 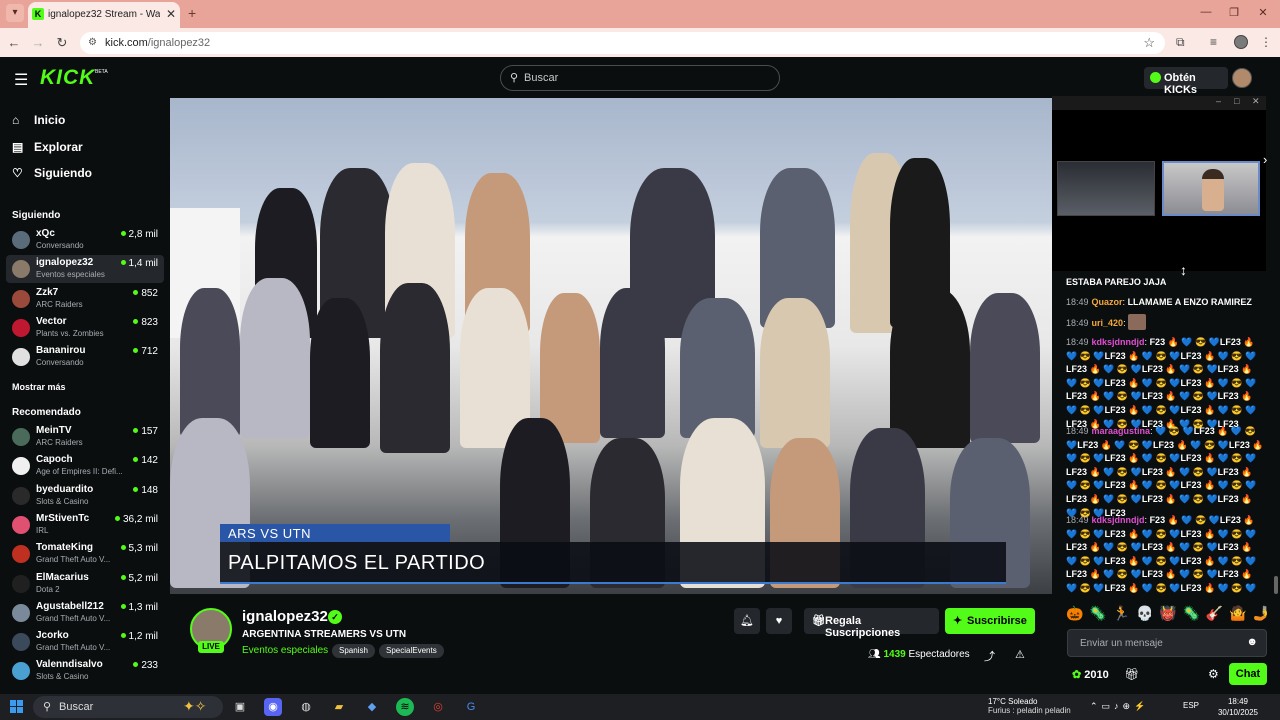 What do you see at coordinates (1236, 101) in the screenshot?
I see `popout-maximize-icon: □` at bounding box center [1236, 101].